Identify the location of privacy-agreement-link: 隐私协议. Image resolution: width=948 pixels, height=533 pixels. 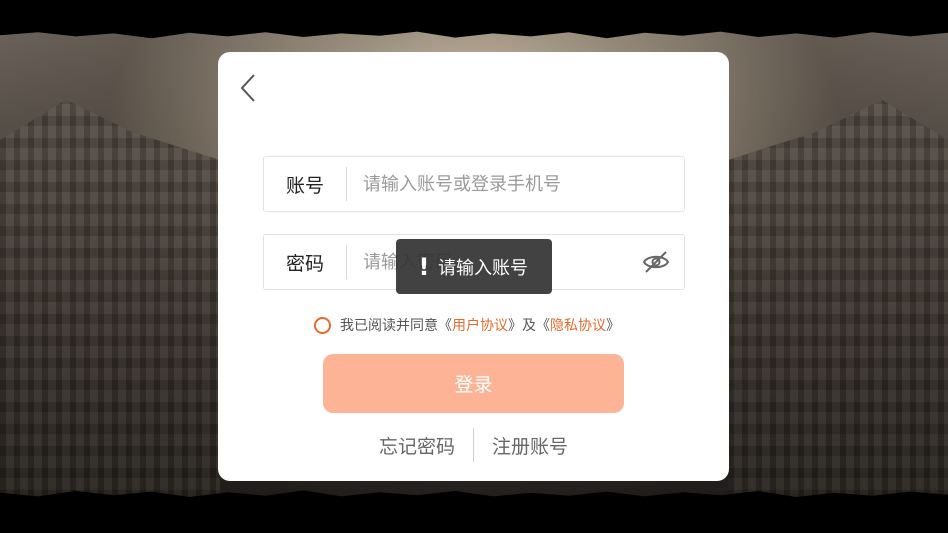
(578, 325).